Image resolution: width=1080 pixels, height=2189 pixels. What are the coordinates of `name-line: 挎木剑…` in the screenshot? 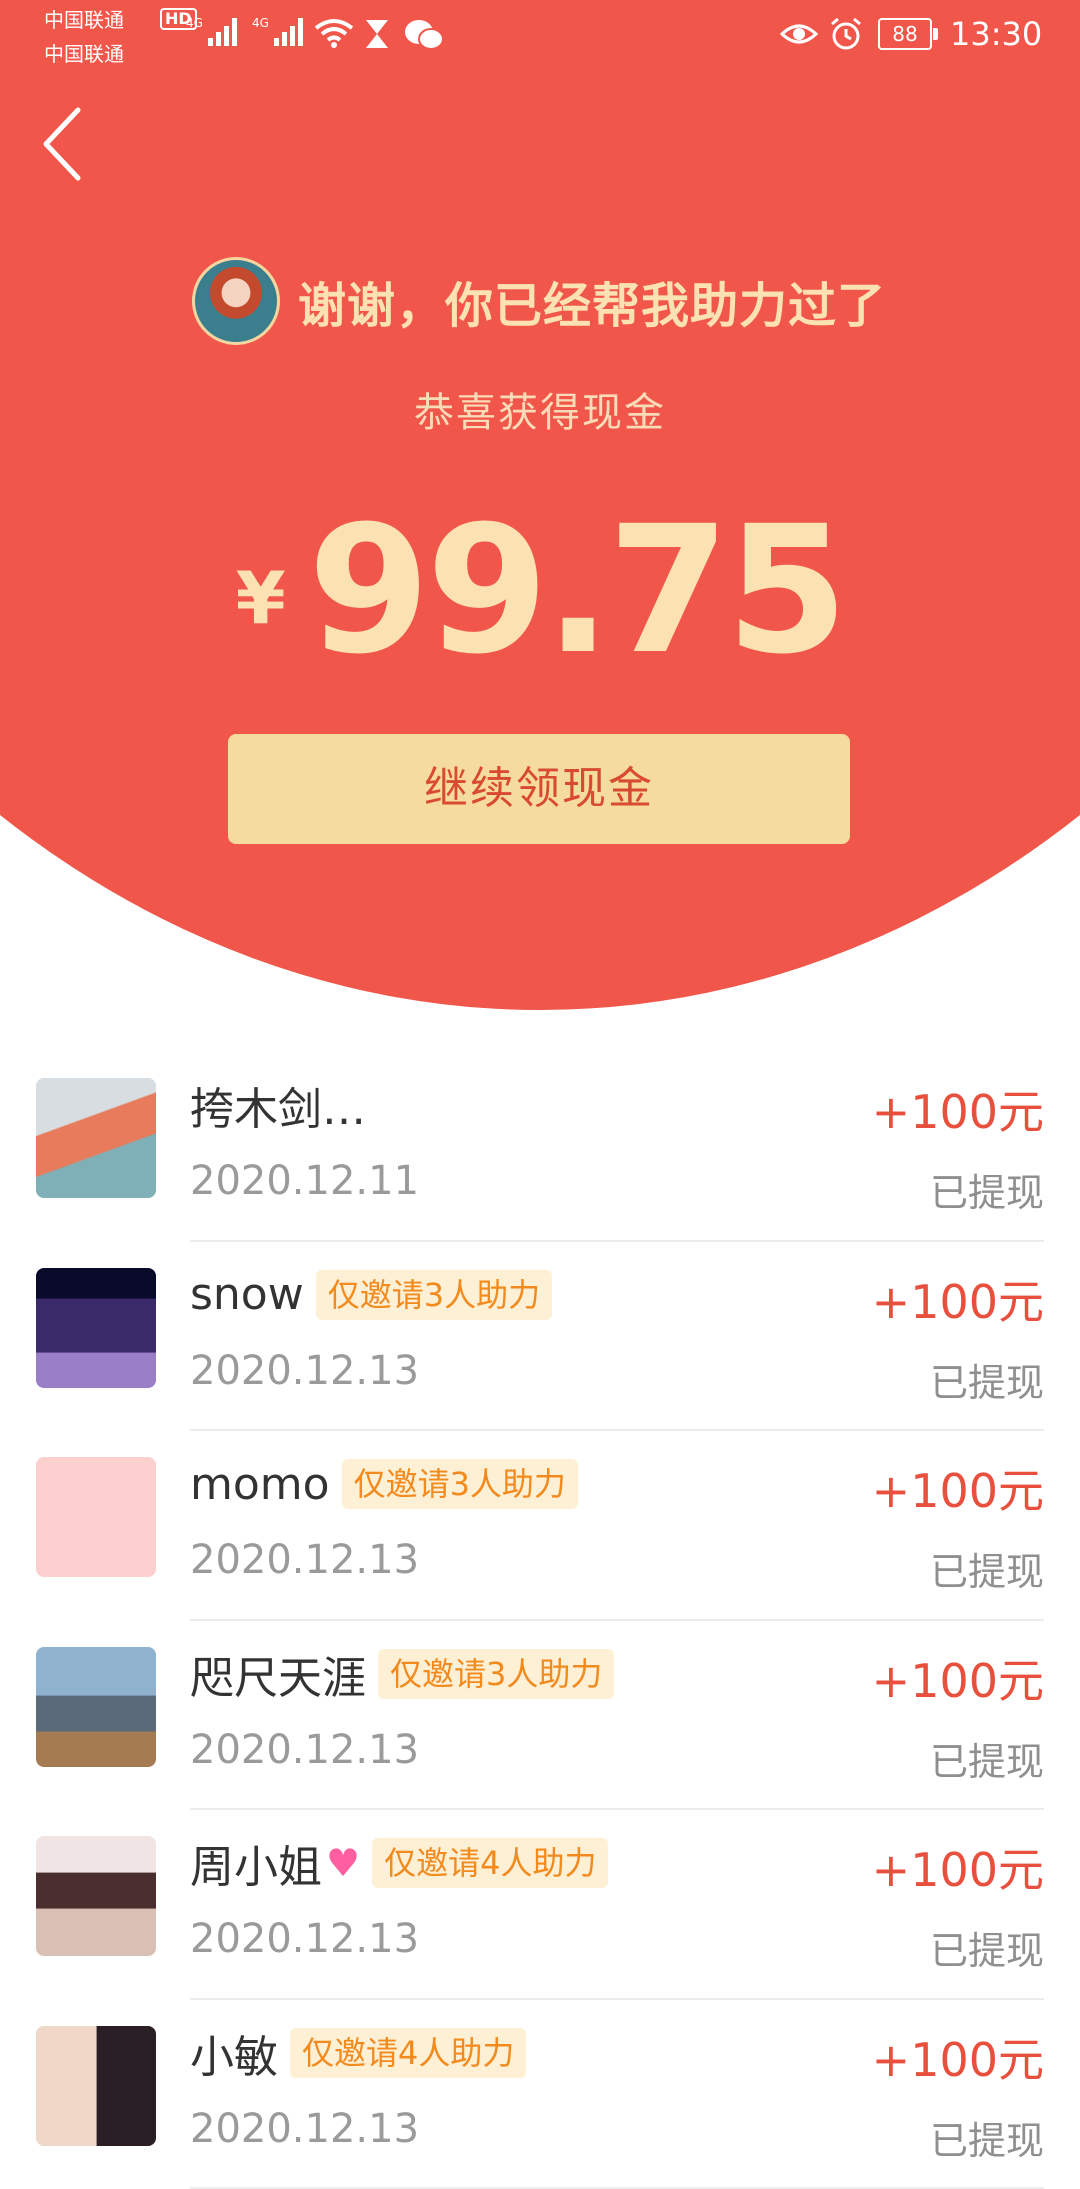 It's located at (278, 1105).